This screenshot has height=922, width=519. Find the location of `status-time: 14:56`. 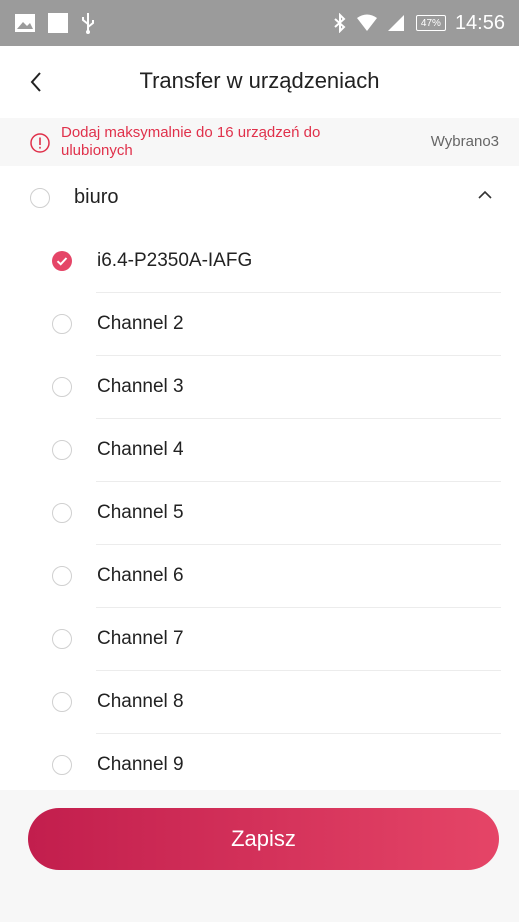

status-time: 14:56 is located at coordinates (479, 22).